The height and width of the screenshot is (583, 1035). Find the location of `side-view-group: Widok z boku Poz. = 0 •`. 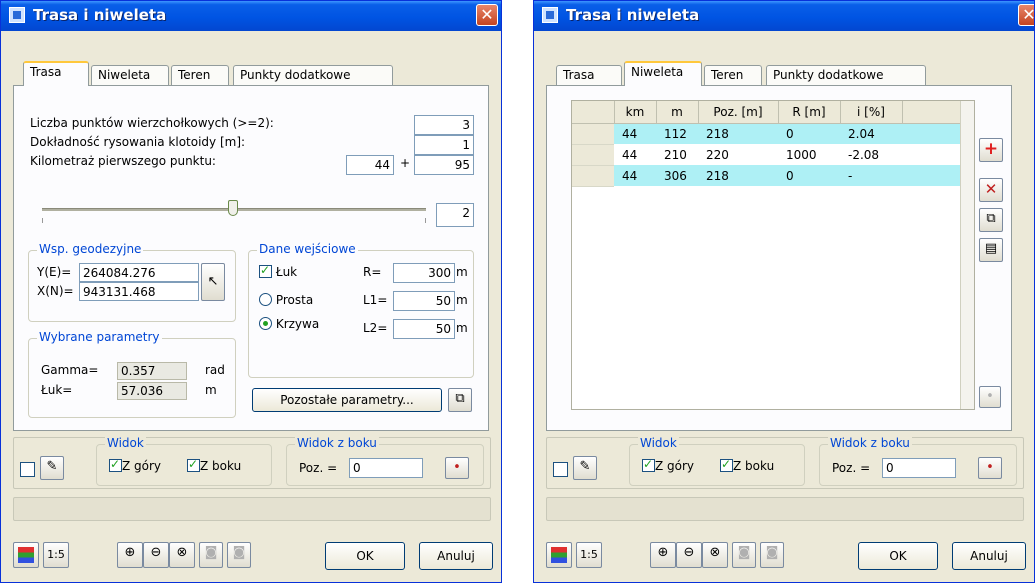

side-view-group: Widok z boku Poz. = 0 • is located at coordinates (918, 461).